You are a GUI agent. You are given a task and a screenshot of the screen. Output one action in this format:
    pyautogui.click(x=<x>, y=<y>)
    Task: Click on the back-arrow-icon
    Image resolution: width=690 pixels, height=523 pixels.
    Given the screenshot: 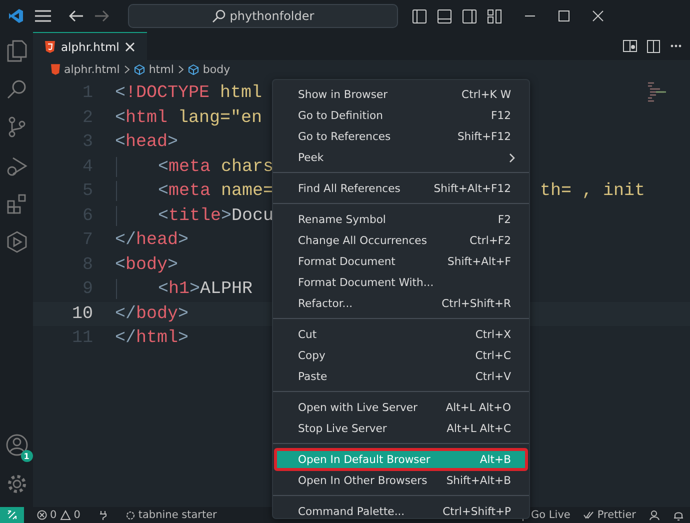 What is the action you would take?
    pyautogui.click(x=76, y=16)
    